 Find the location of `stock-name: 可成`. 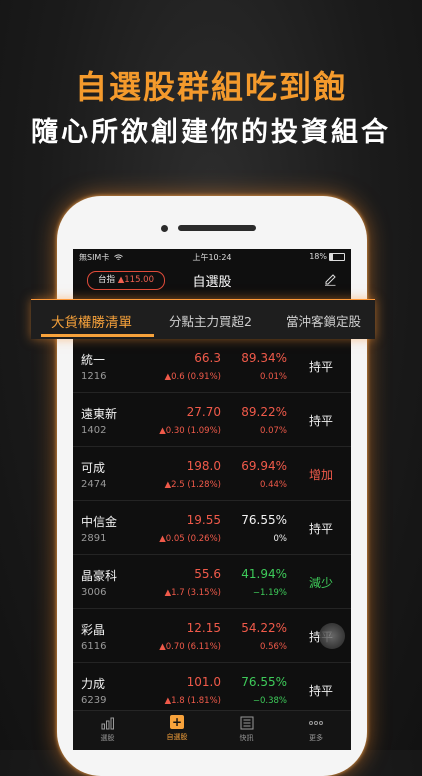

stock-name: 可成 is located at coordinates (93, 468).